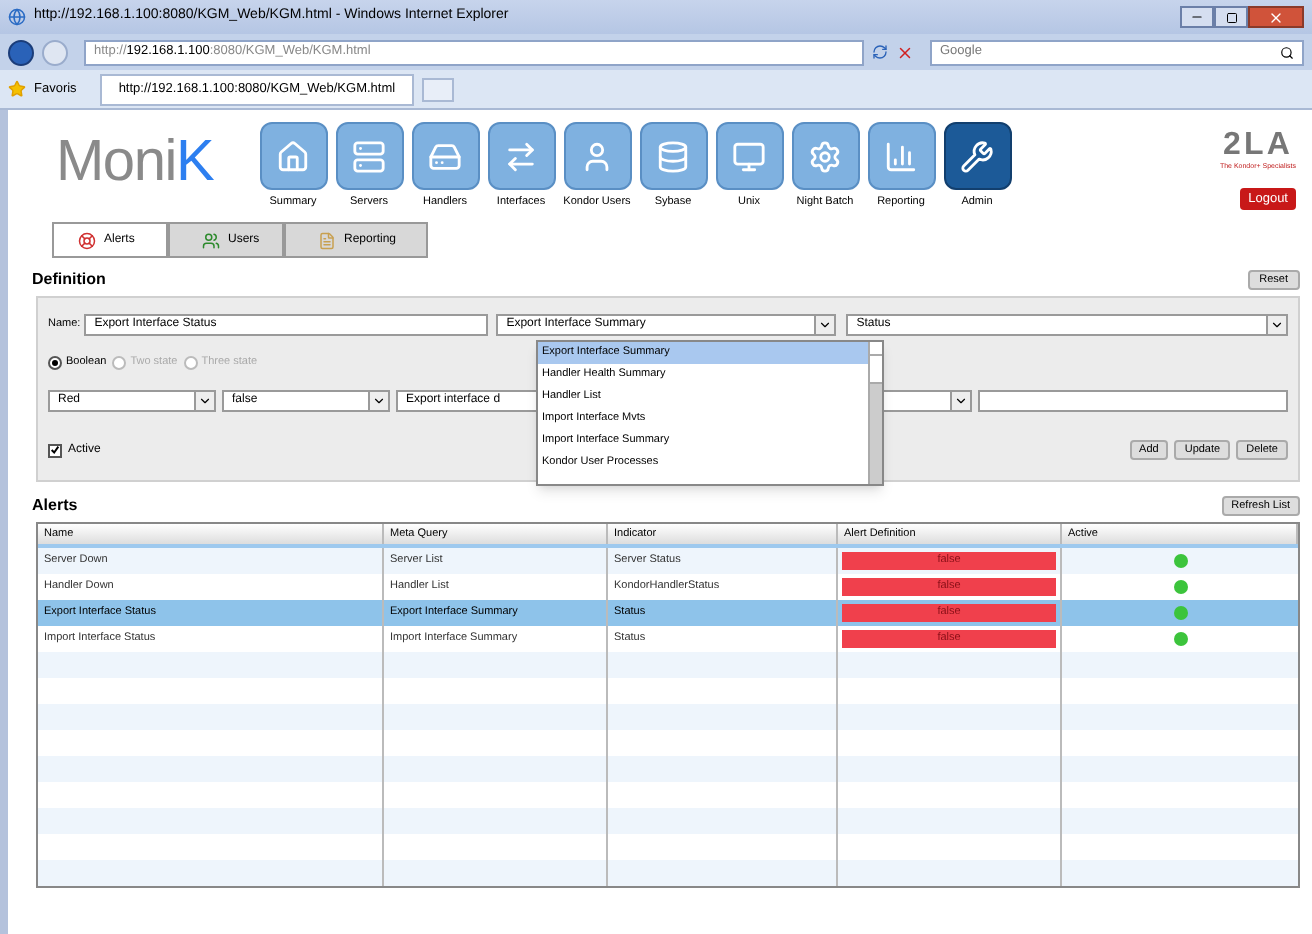 The width and height of the screenshot is (1312, 934). I want to click on close-icon, so click(1276, 17).